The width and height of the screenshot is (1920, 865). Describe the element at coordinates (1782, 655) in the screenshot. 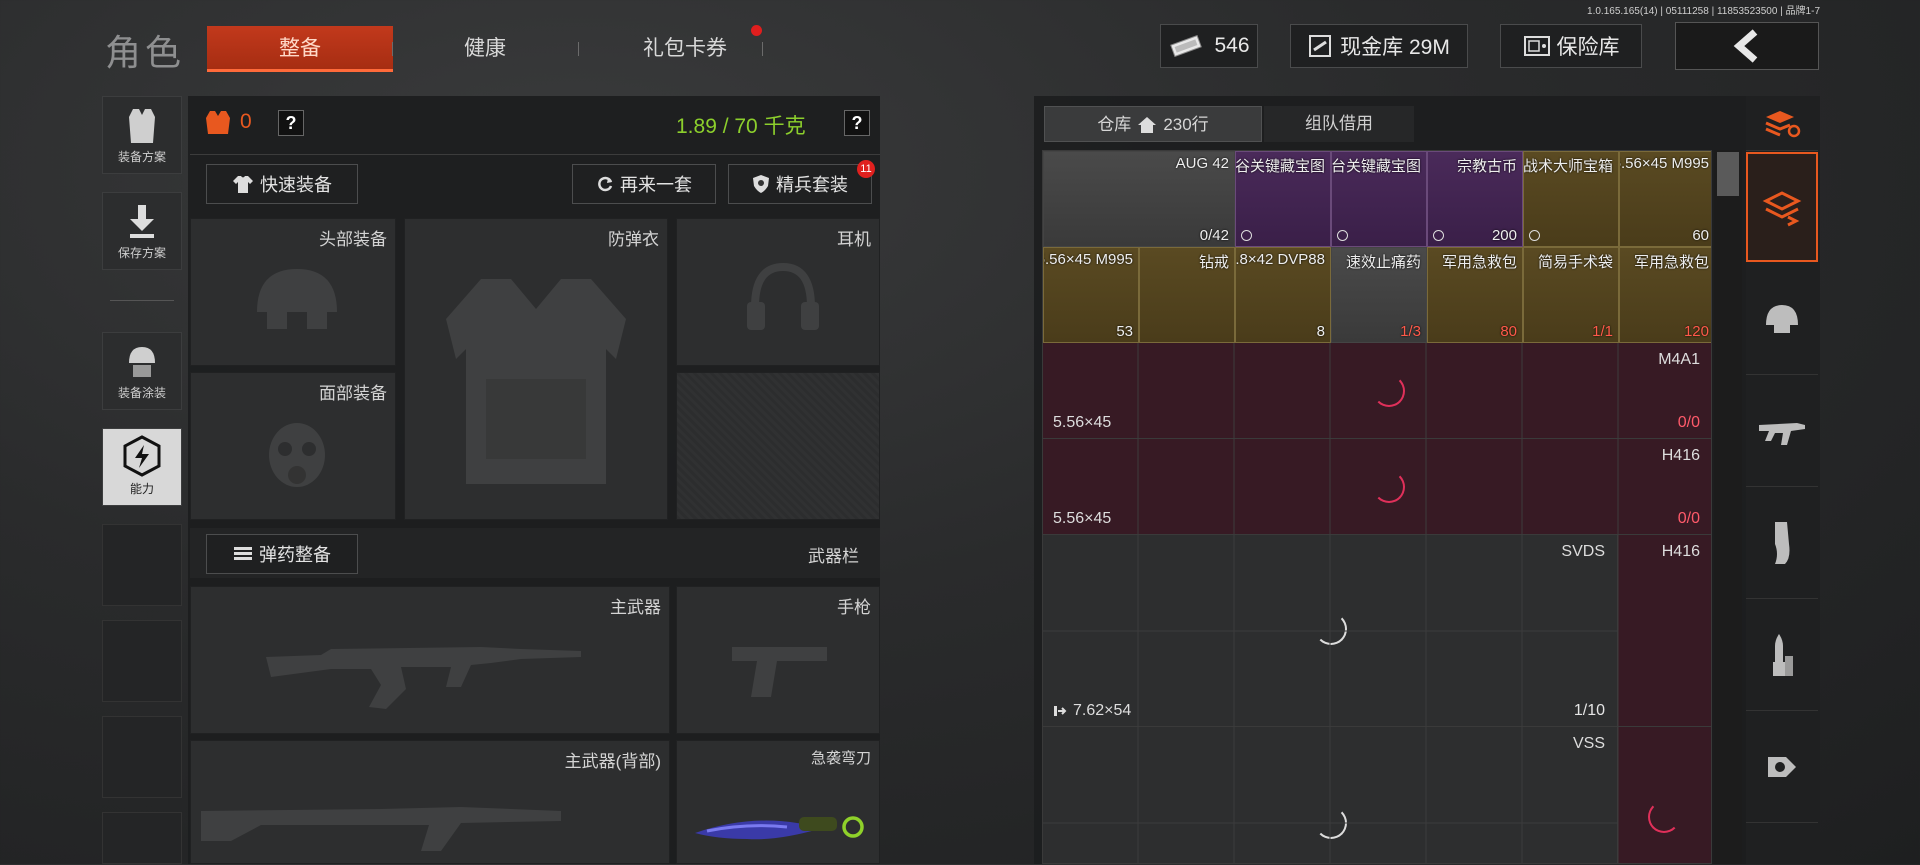

I see `category-ammo` at that location.